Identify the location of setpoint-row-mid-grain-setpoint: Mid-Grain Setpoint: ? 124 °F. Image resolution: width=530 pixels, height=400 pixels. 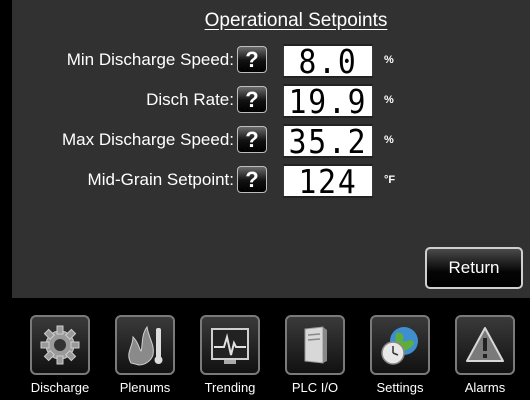
(271, 182).